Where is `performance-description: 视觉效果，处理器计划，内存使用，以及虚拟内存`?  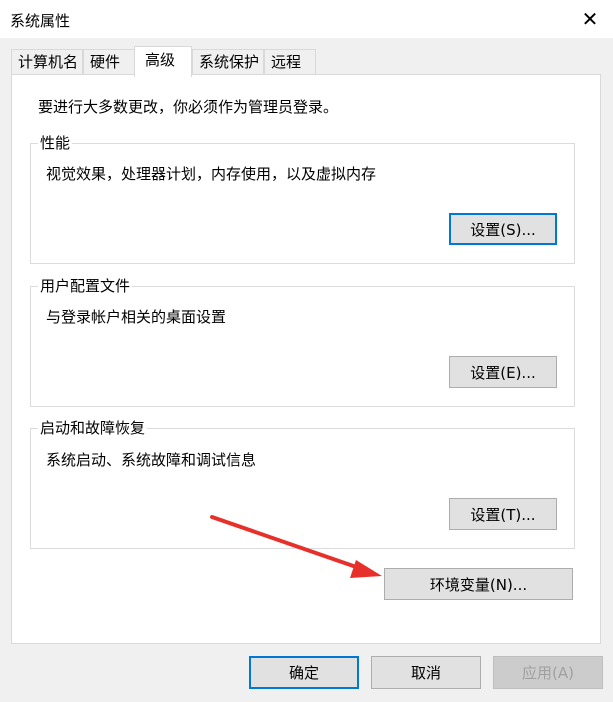 performance-description: 视觉效果，处理器计划，内存使用，以及虚拟内存 is located at coordinates (211, 174).